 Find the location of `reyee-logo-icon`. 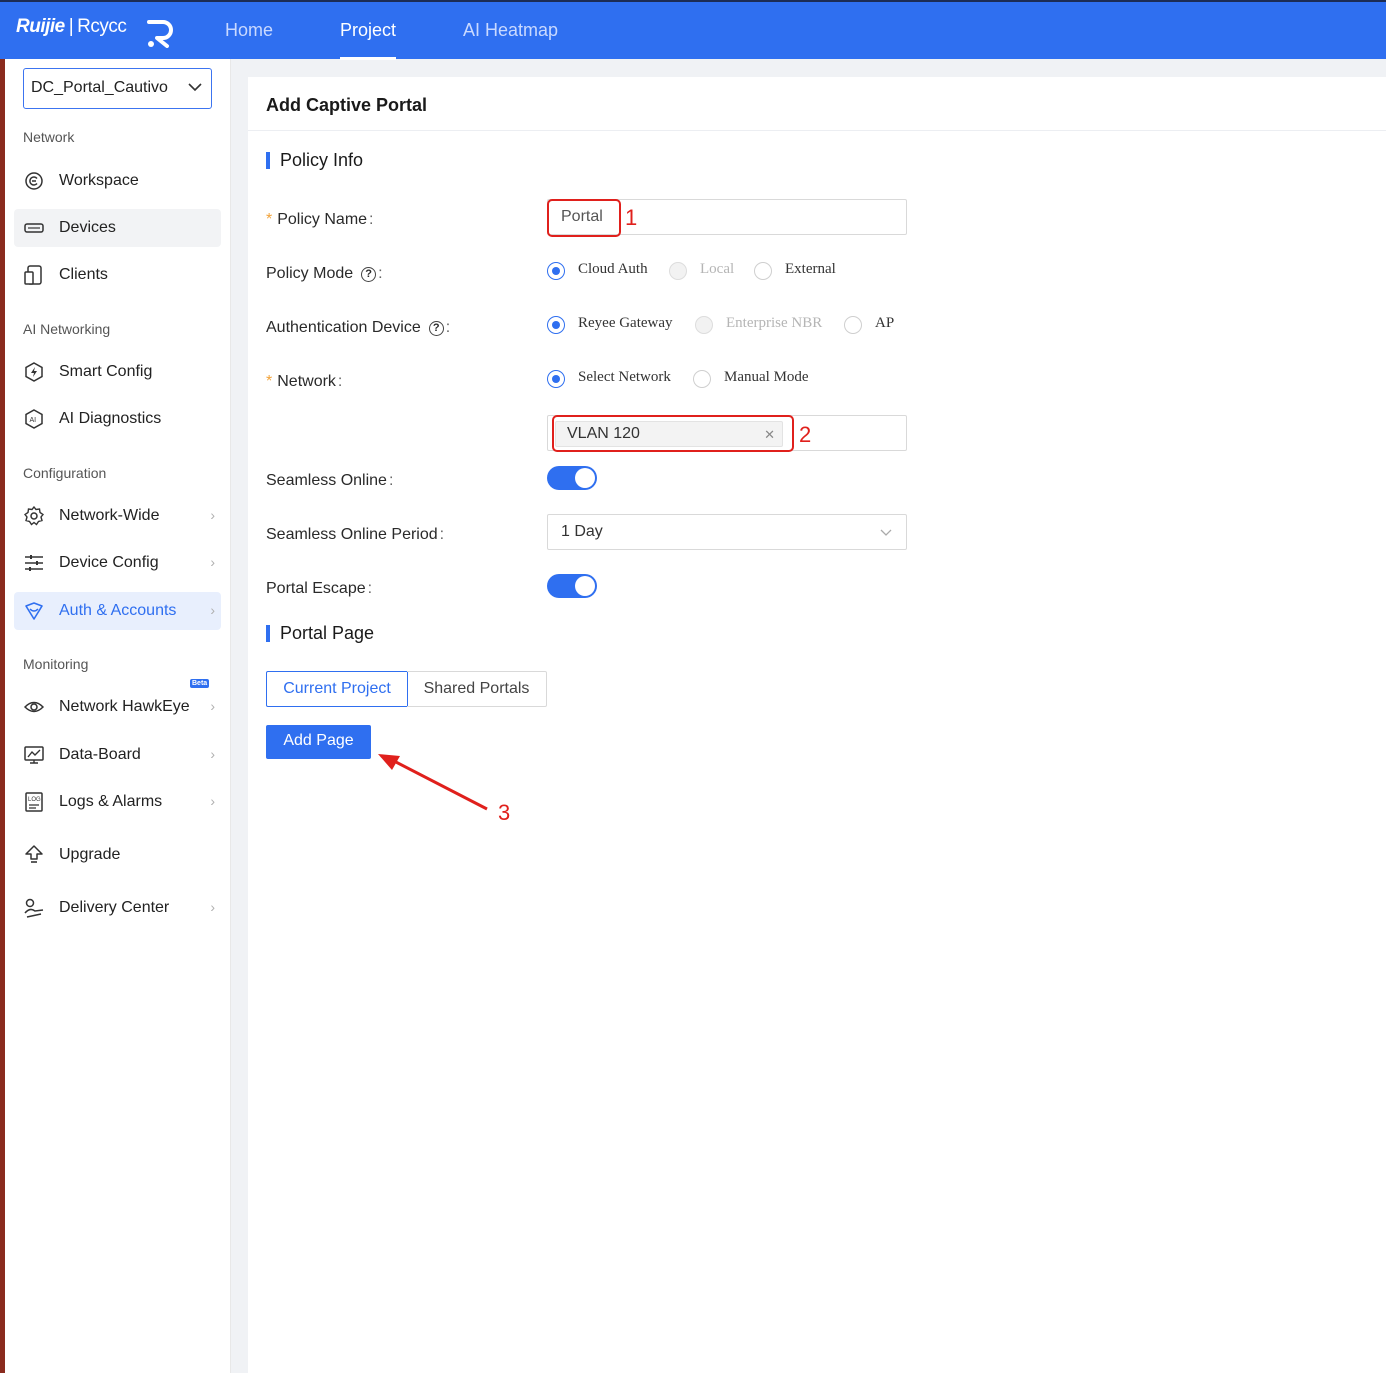

reyee-logo-icon is located at coordinates (160, 34).